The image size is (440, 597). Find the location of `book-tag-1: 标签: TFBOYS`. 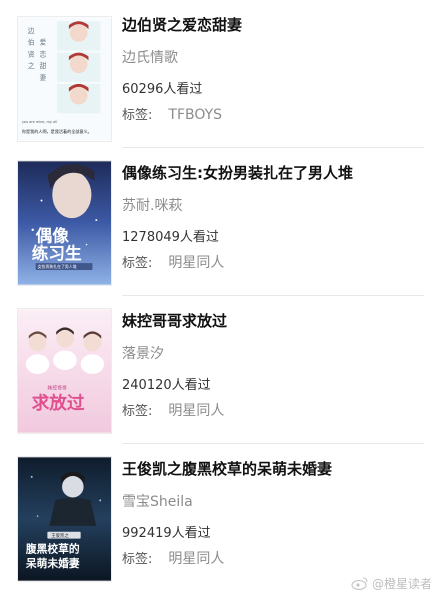

book-tag-1: 标签: TFBOYS is located at coordinates (172, 113).